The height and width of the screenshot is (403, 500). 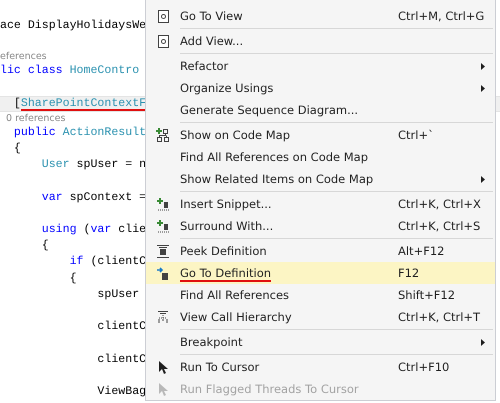 What do you see at coordinates (320, 66) in the screenshot?
I see `menu-item: Refactor` at bounding box center [320, 66].